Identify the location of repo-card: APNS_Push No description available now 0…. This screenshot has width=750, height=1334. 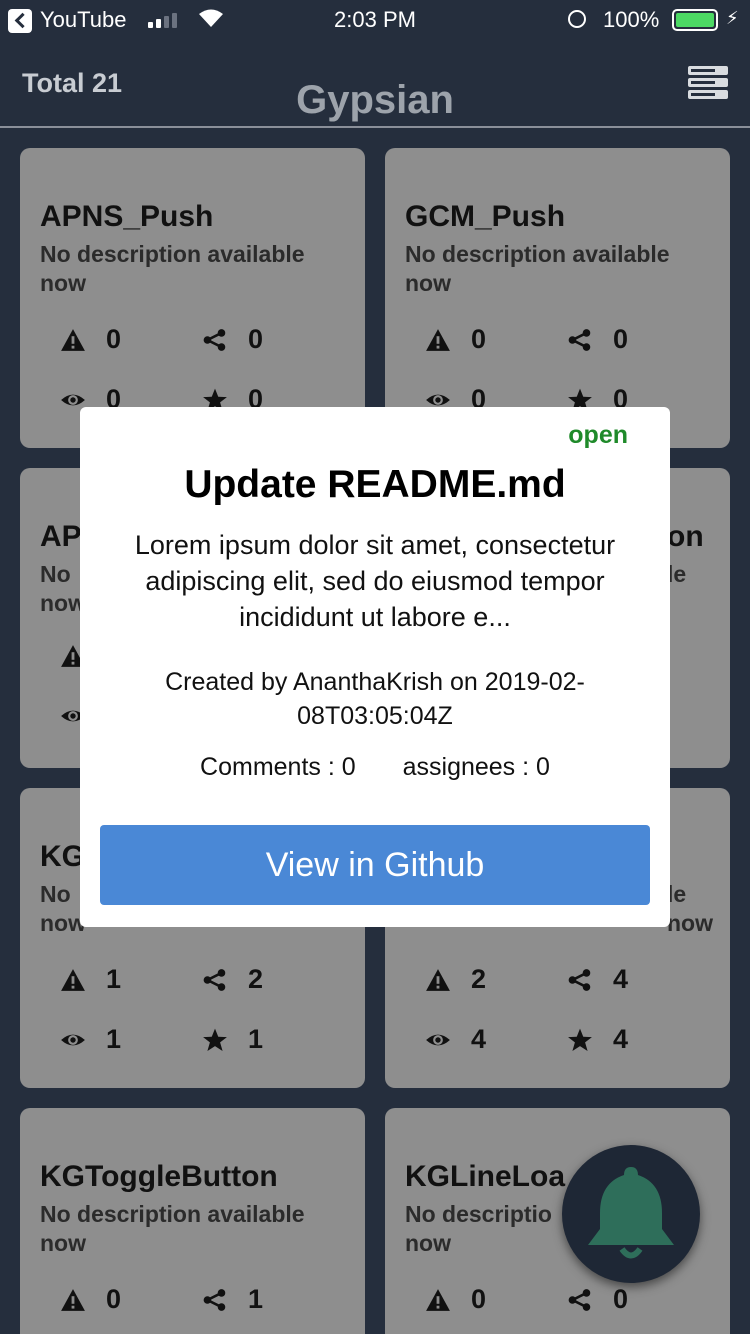
(192, 298).